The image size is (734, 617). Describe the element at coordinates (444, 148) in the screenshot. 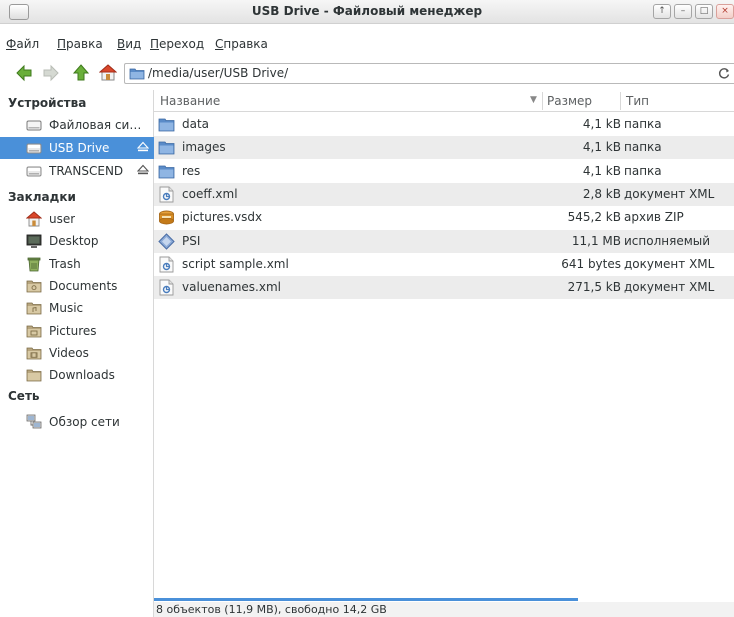

I see `table-row: images 4,1 kB папка` at that location.